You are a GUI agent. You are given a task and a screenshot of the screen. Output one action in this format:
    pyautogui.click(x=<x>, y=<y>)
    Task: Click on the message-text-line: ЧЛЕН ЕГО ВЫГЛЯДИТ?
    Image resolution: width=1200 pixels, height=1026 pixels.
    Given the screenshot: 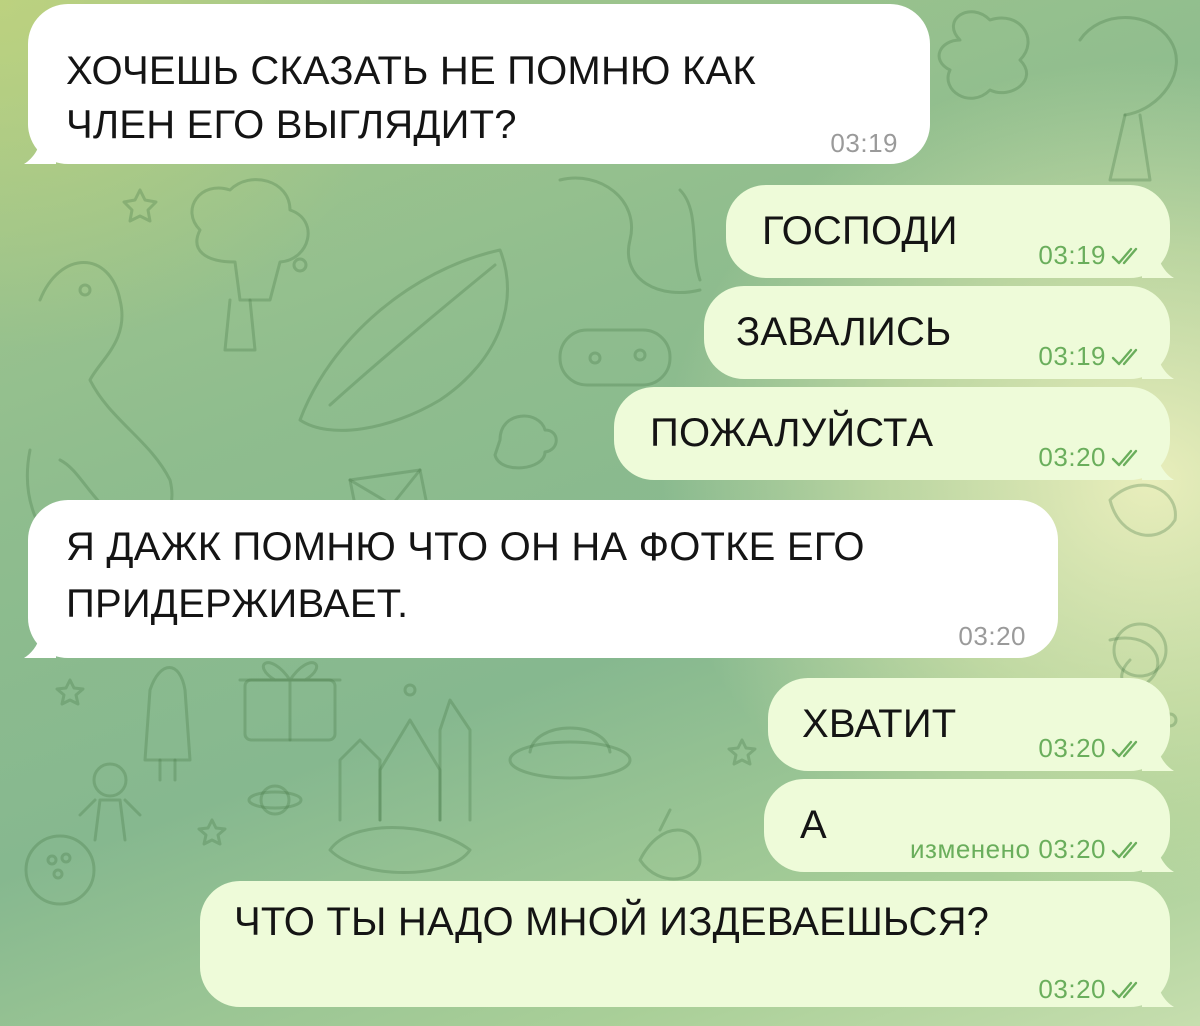 What is the action you would take?
    pyautogui.click(x=291, y=125)
    